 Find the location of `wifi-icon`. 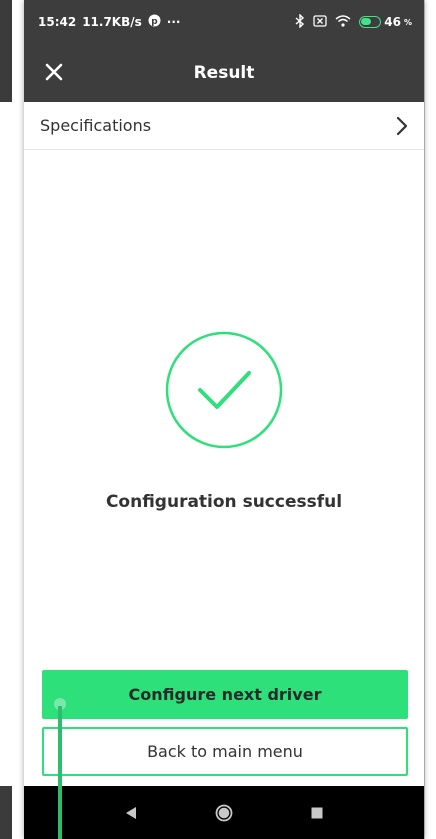

wifi-icon is located at coordinates (343, 22).